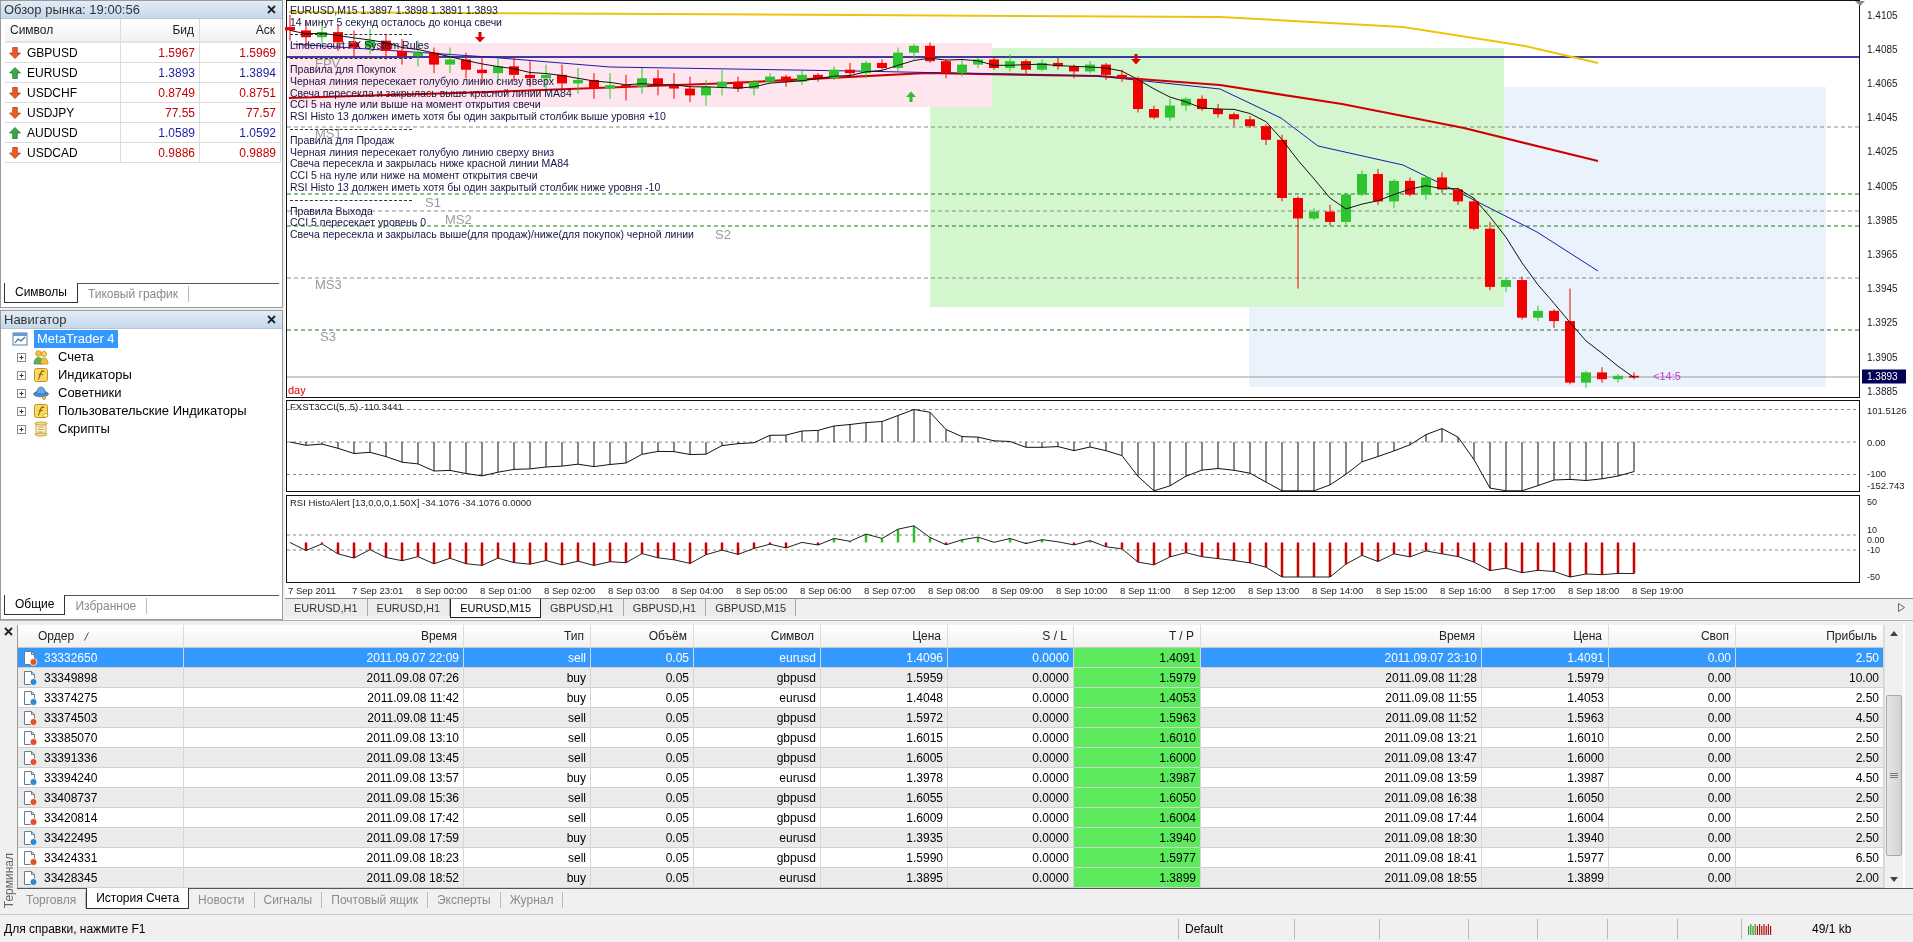 This screenshot has width=1913, height=942. I want to click on people-icon, so click(41, 357).